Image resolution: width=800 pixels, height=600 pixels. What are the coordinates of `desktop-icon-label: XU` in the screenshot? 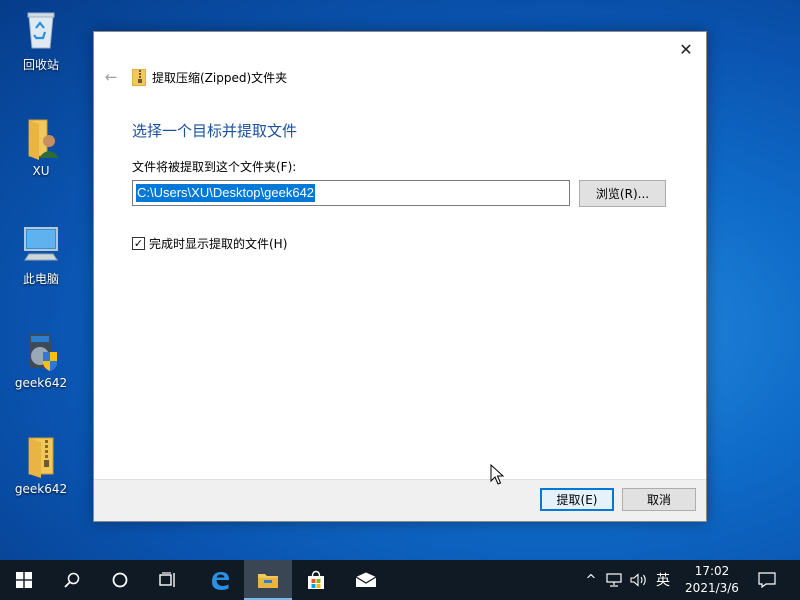 It's located at (41, 171).